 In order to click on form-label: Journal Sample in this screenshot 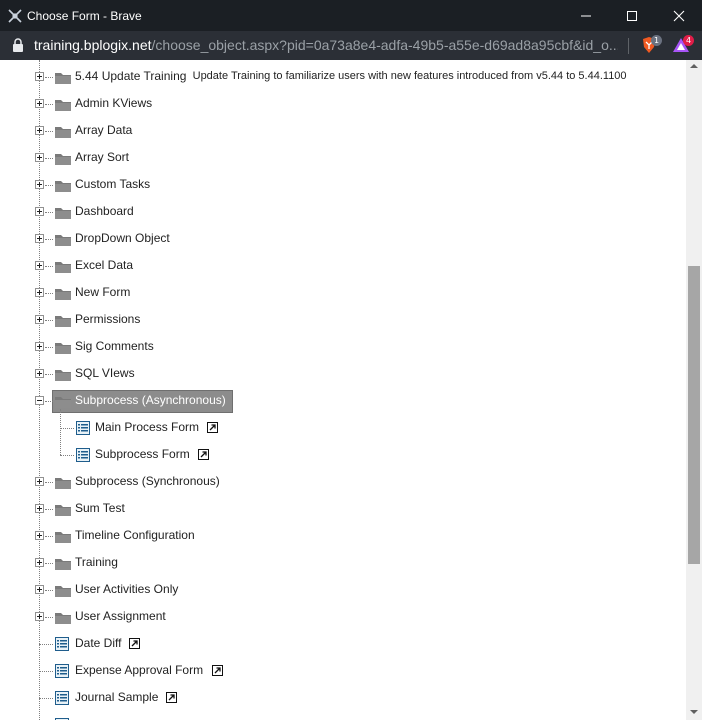, I will do `click(116, 697)`.